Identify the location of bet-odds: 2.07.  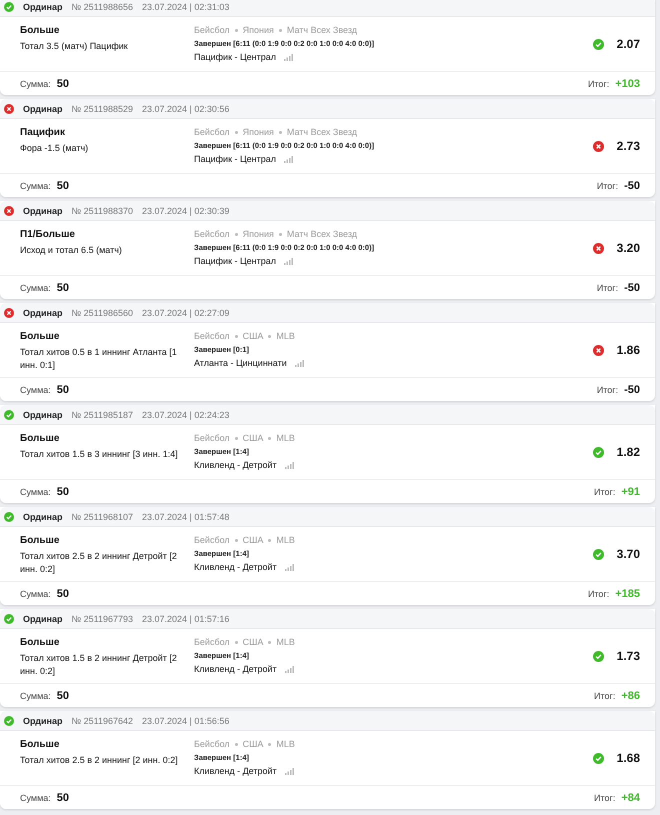
(628, 44).